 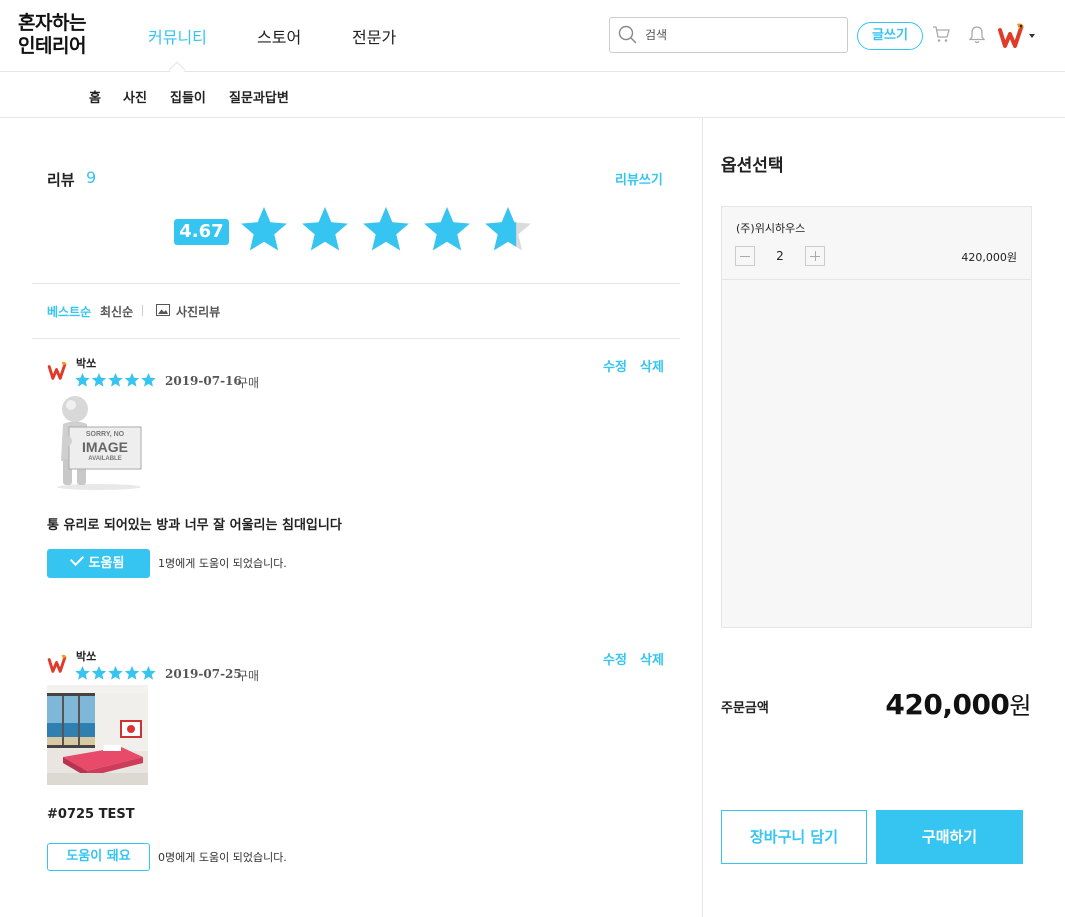 I want to click on helpful-button: 도움됨, so click(x=98, y=563).